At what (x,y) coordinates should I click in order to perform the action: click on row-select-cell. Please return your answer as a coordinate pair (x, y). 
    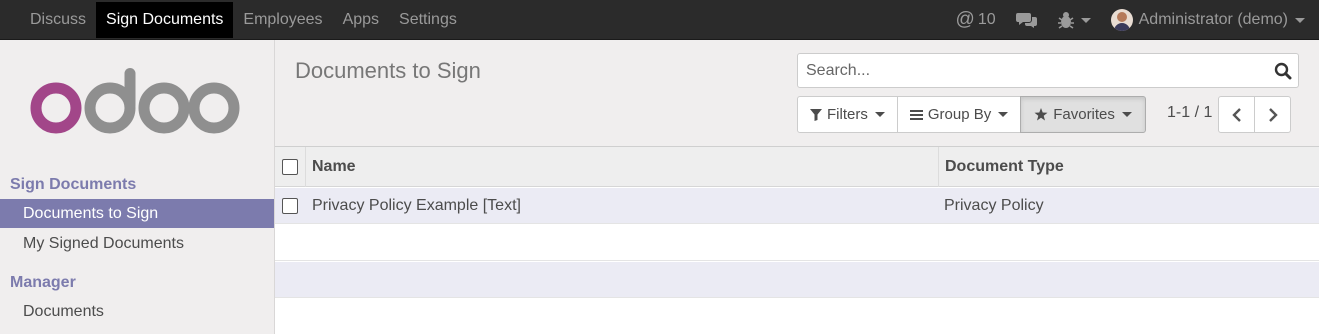
    Looking at the image, I should click on (290, 206).